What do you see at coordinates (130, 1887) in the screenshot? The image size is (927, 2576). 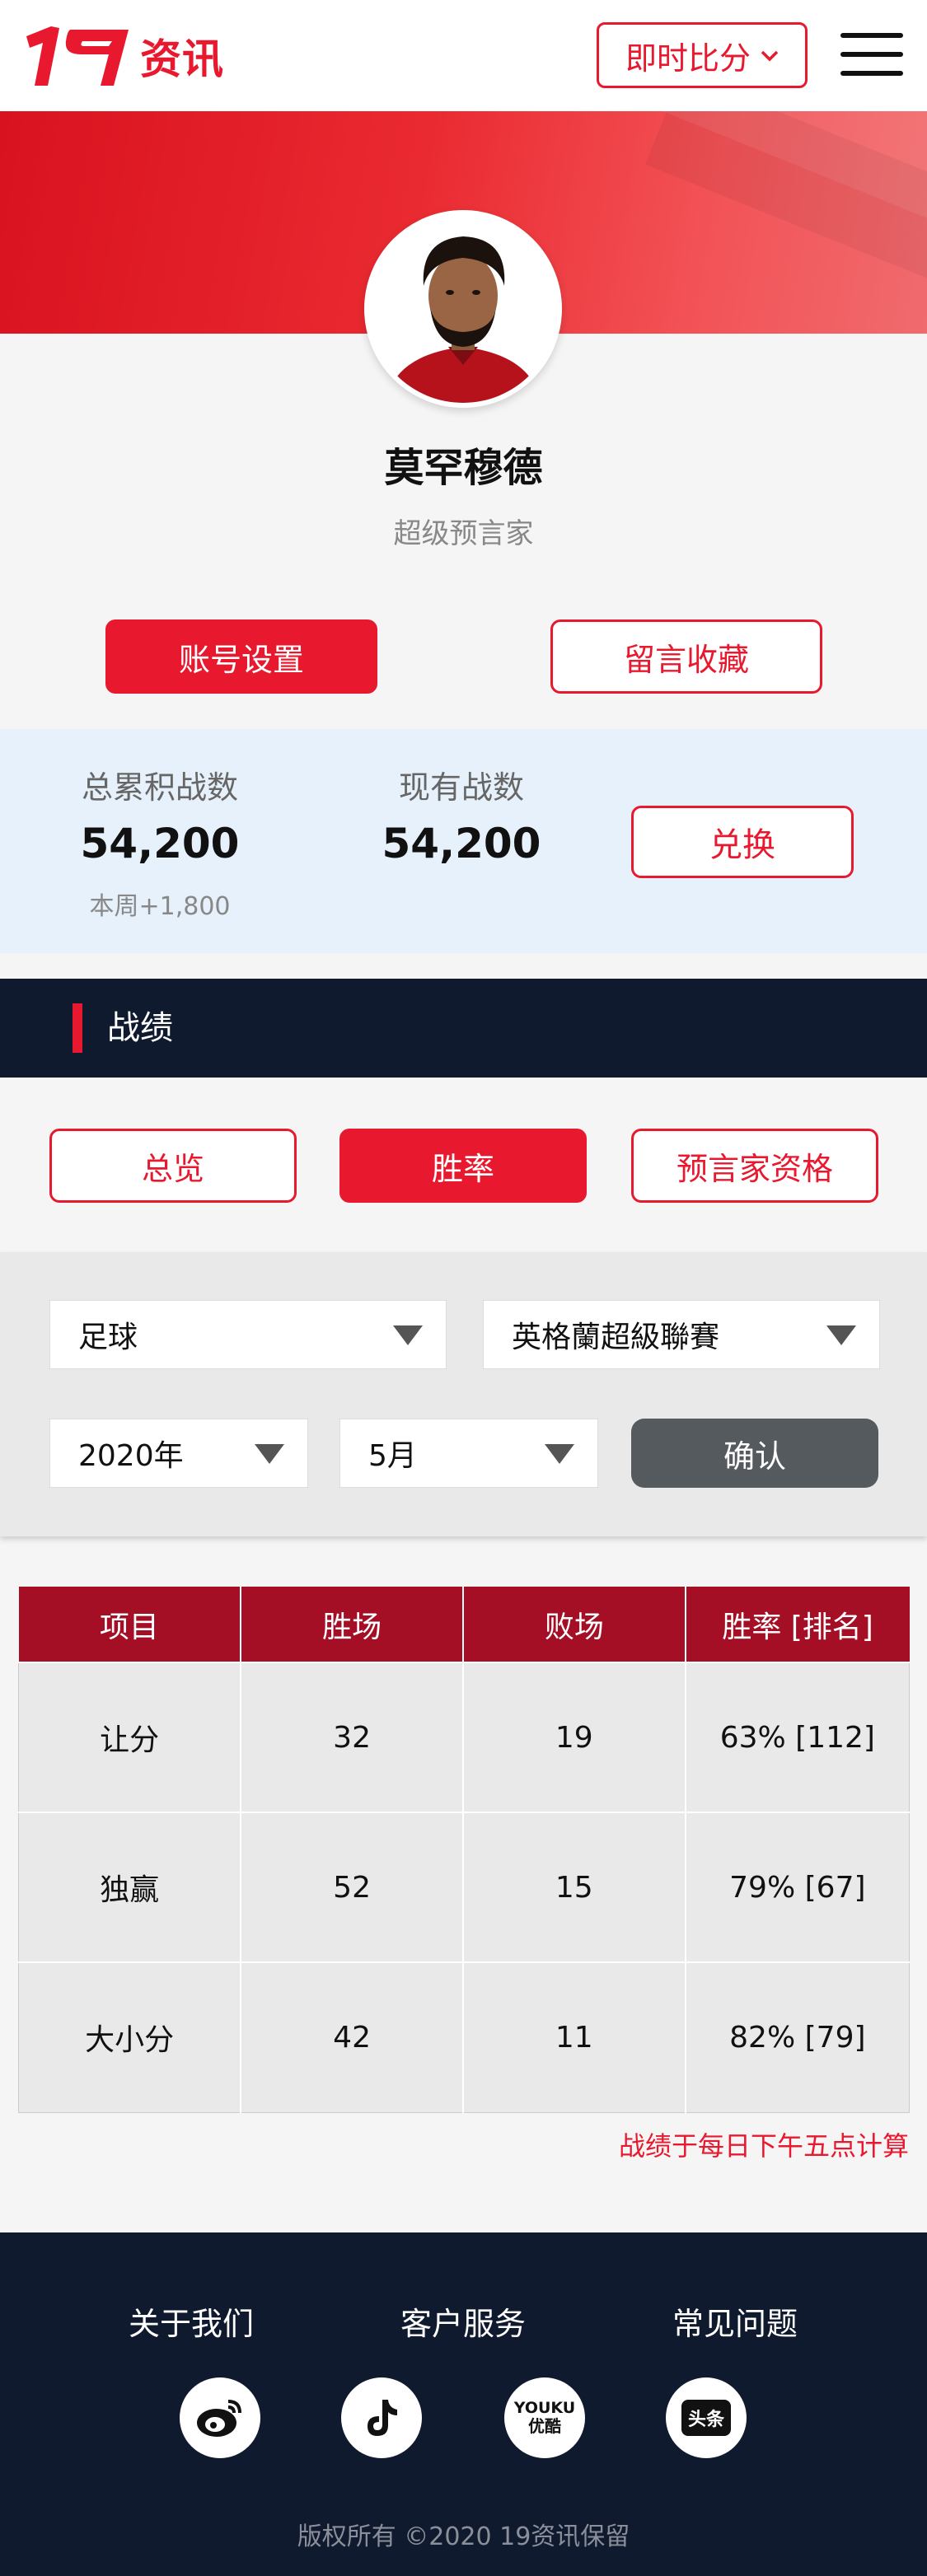 I see `table-cell: 独赢` at bounding box center [130, 1887].